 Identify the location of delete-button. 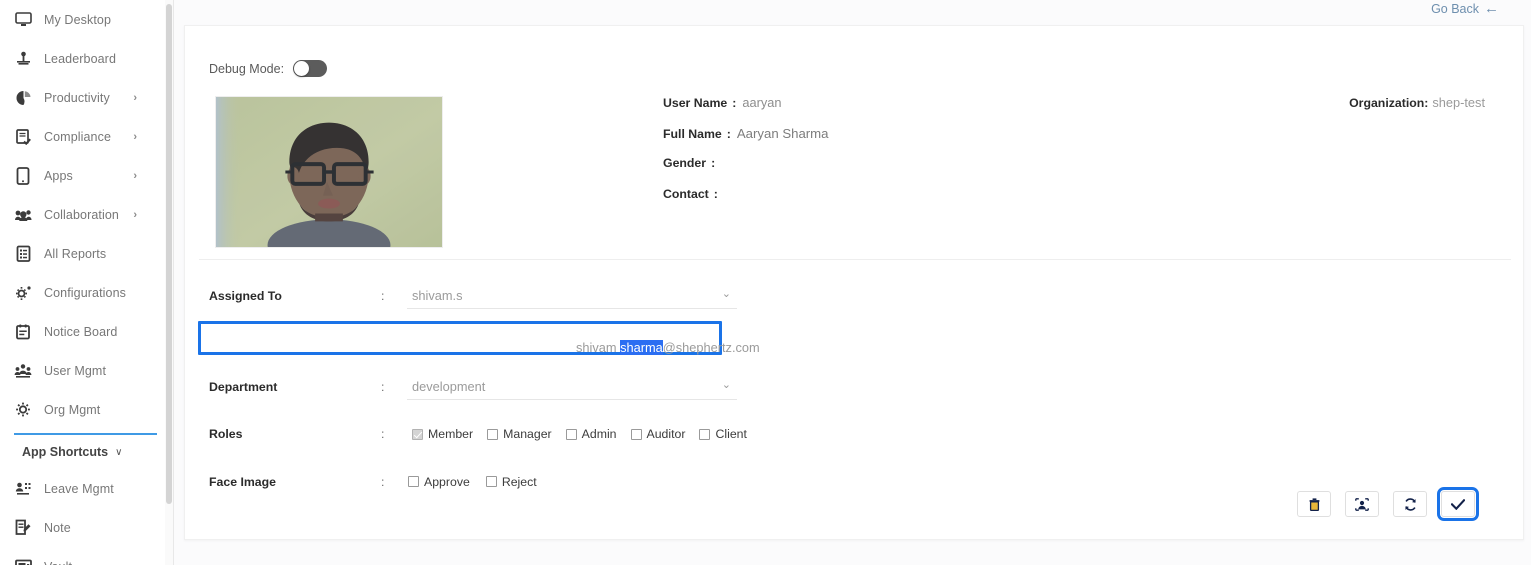
(1314, 504).